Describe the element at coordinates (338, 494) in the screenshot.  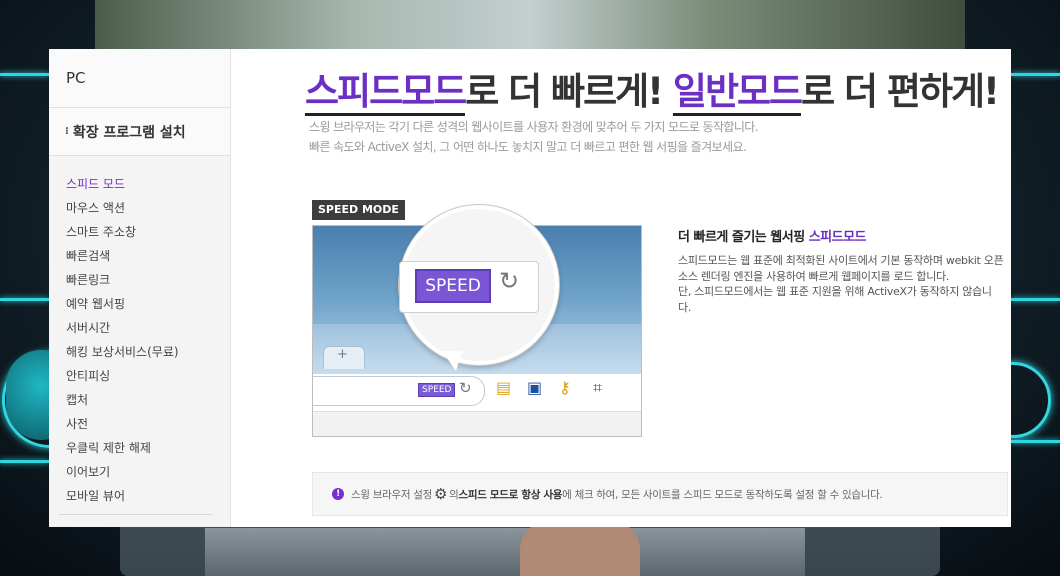
I see `exclamation-icon: !` at that location.